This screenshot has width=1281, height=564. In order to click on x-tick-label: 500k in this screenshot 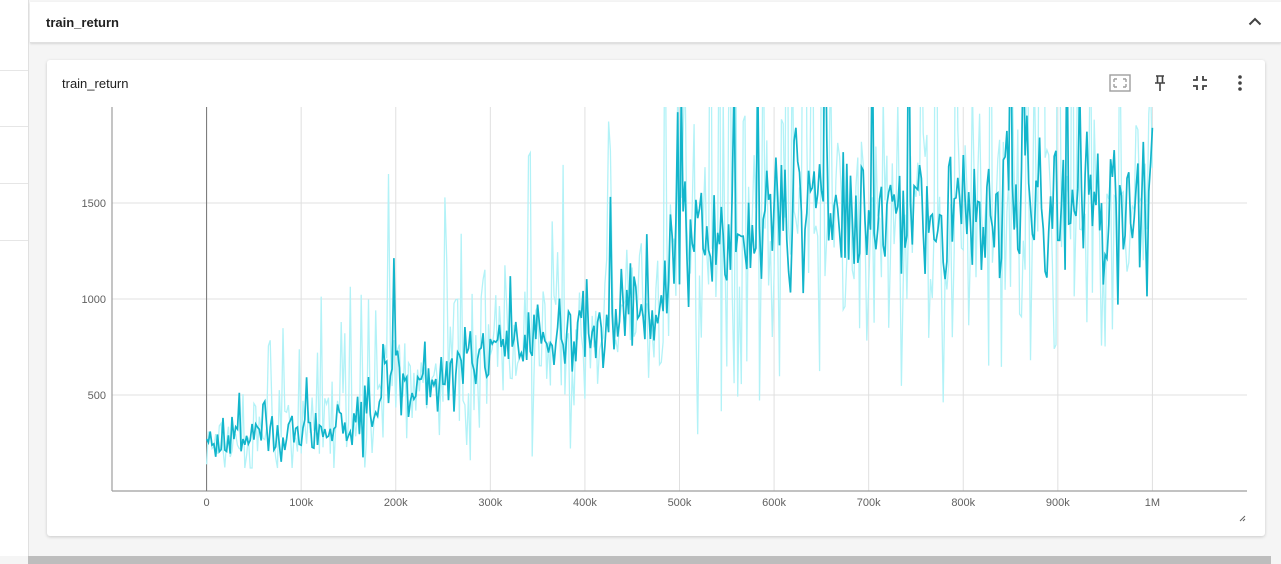, I will do `click(680, 503)`.